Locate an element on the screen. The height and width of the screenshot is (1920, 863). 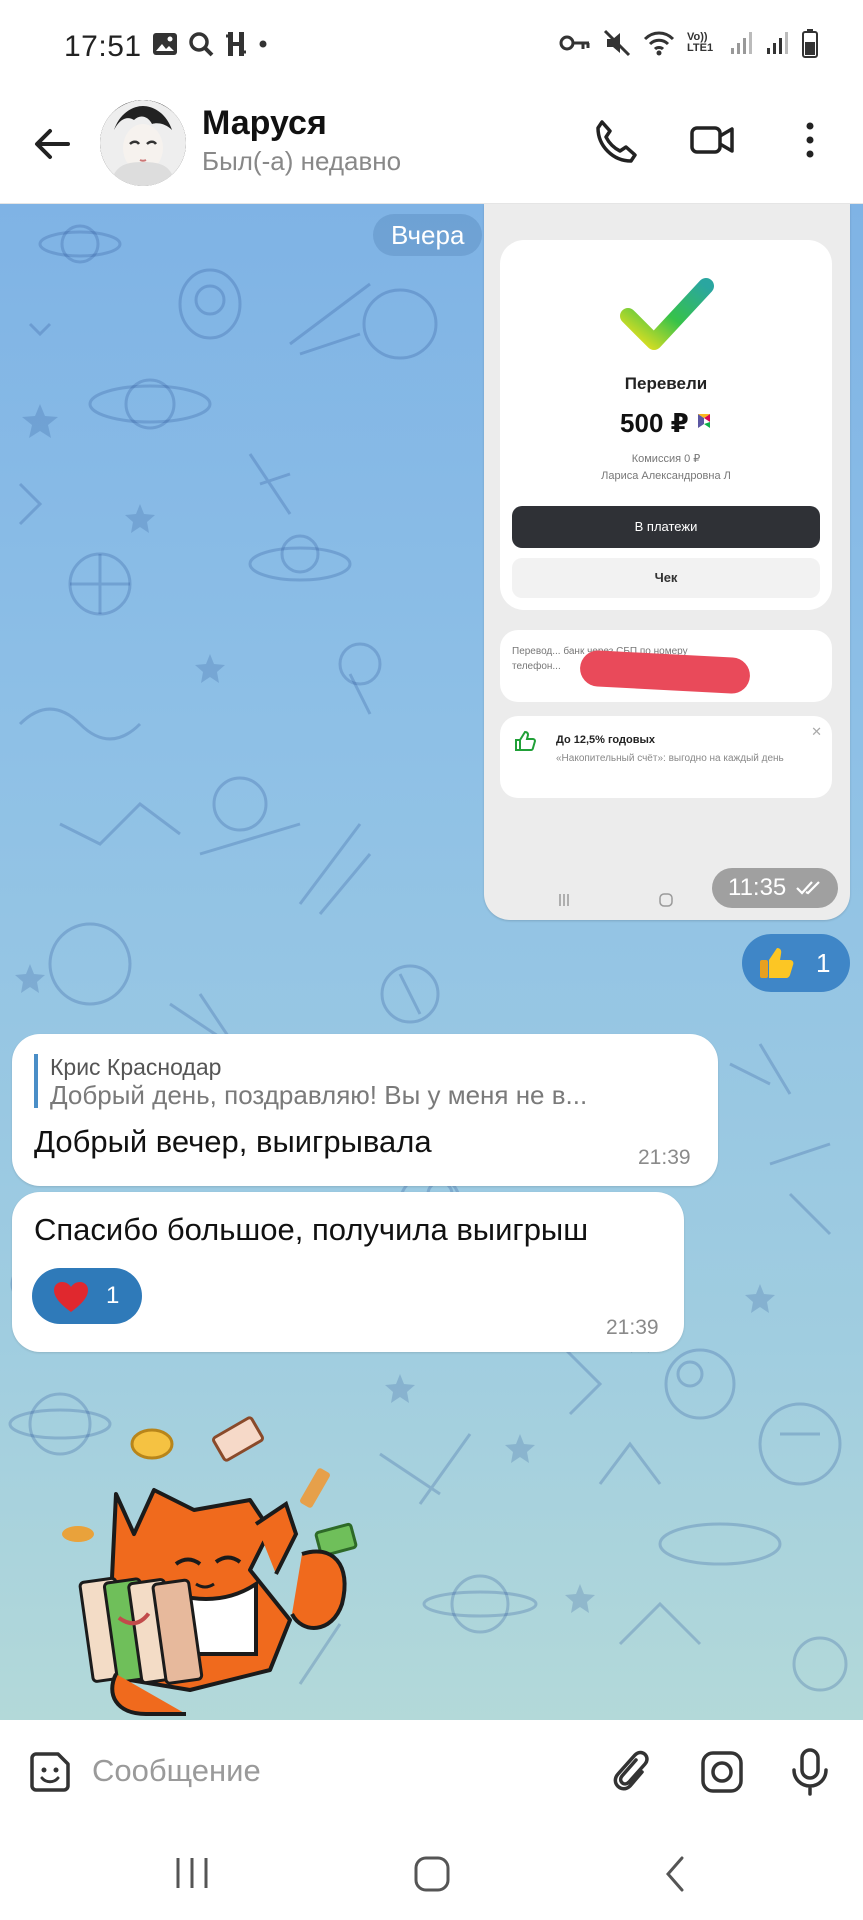
gallery-icon is located at coordinates (165, 44).